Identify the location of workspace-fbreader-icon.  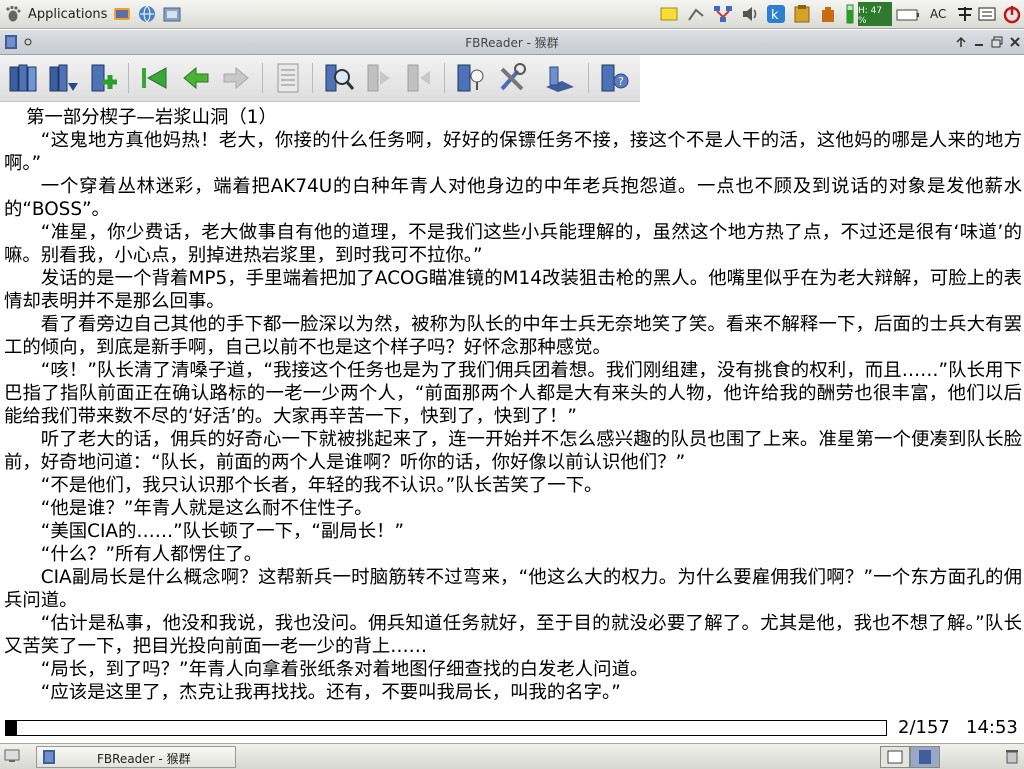
(925, 757).